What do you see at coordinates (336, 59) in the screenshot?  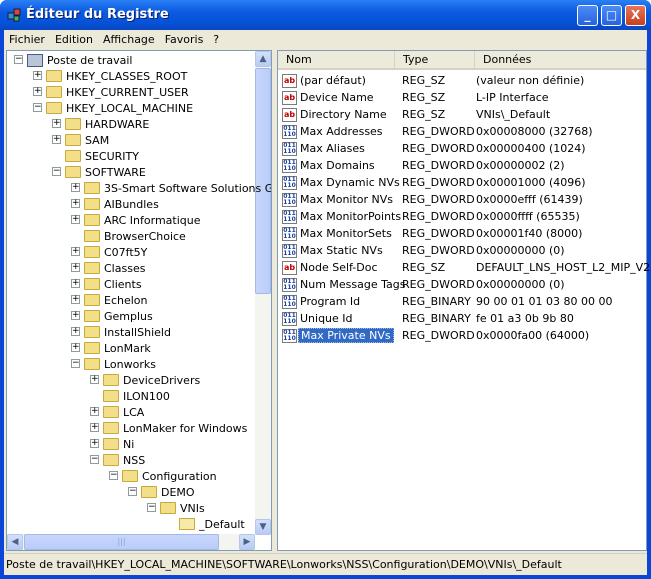 I see `column-header-nom: Nom` at bounding box center [336, 59].